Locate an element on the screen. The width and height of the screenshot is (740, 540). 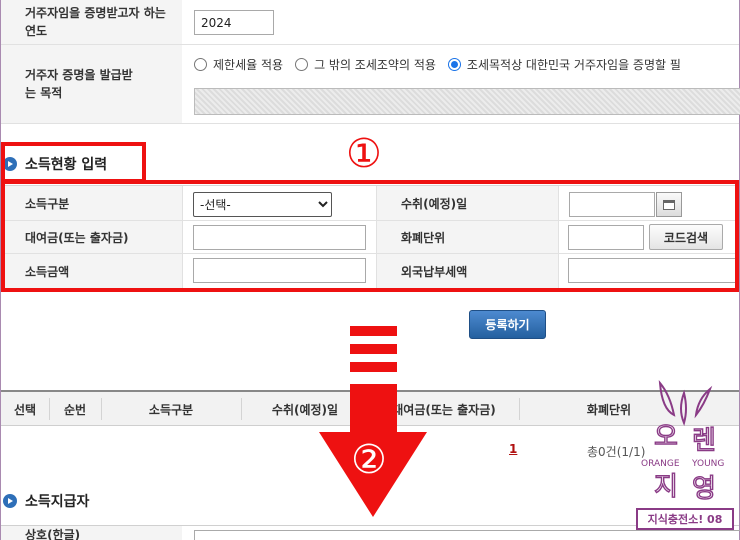
col-seq: 순번 is located at coordinates (75, 409).